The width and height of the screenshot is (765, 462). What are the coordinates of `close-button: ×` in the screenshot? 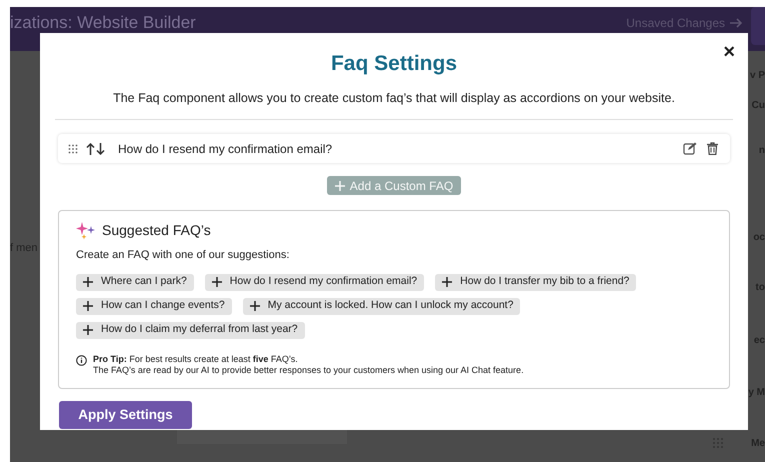 It's located at (729, 52).